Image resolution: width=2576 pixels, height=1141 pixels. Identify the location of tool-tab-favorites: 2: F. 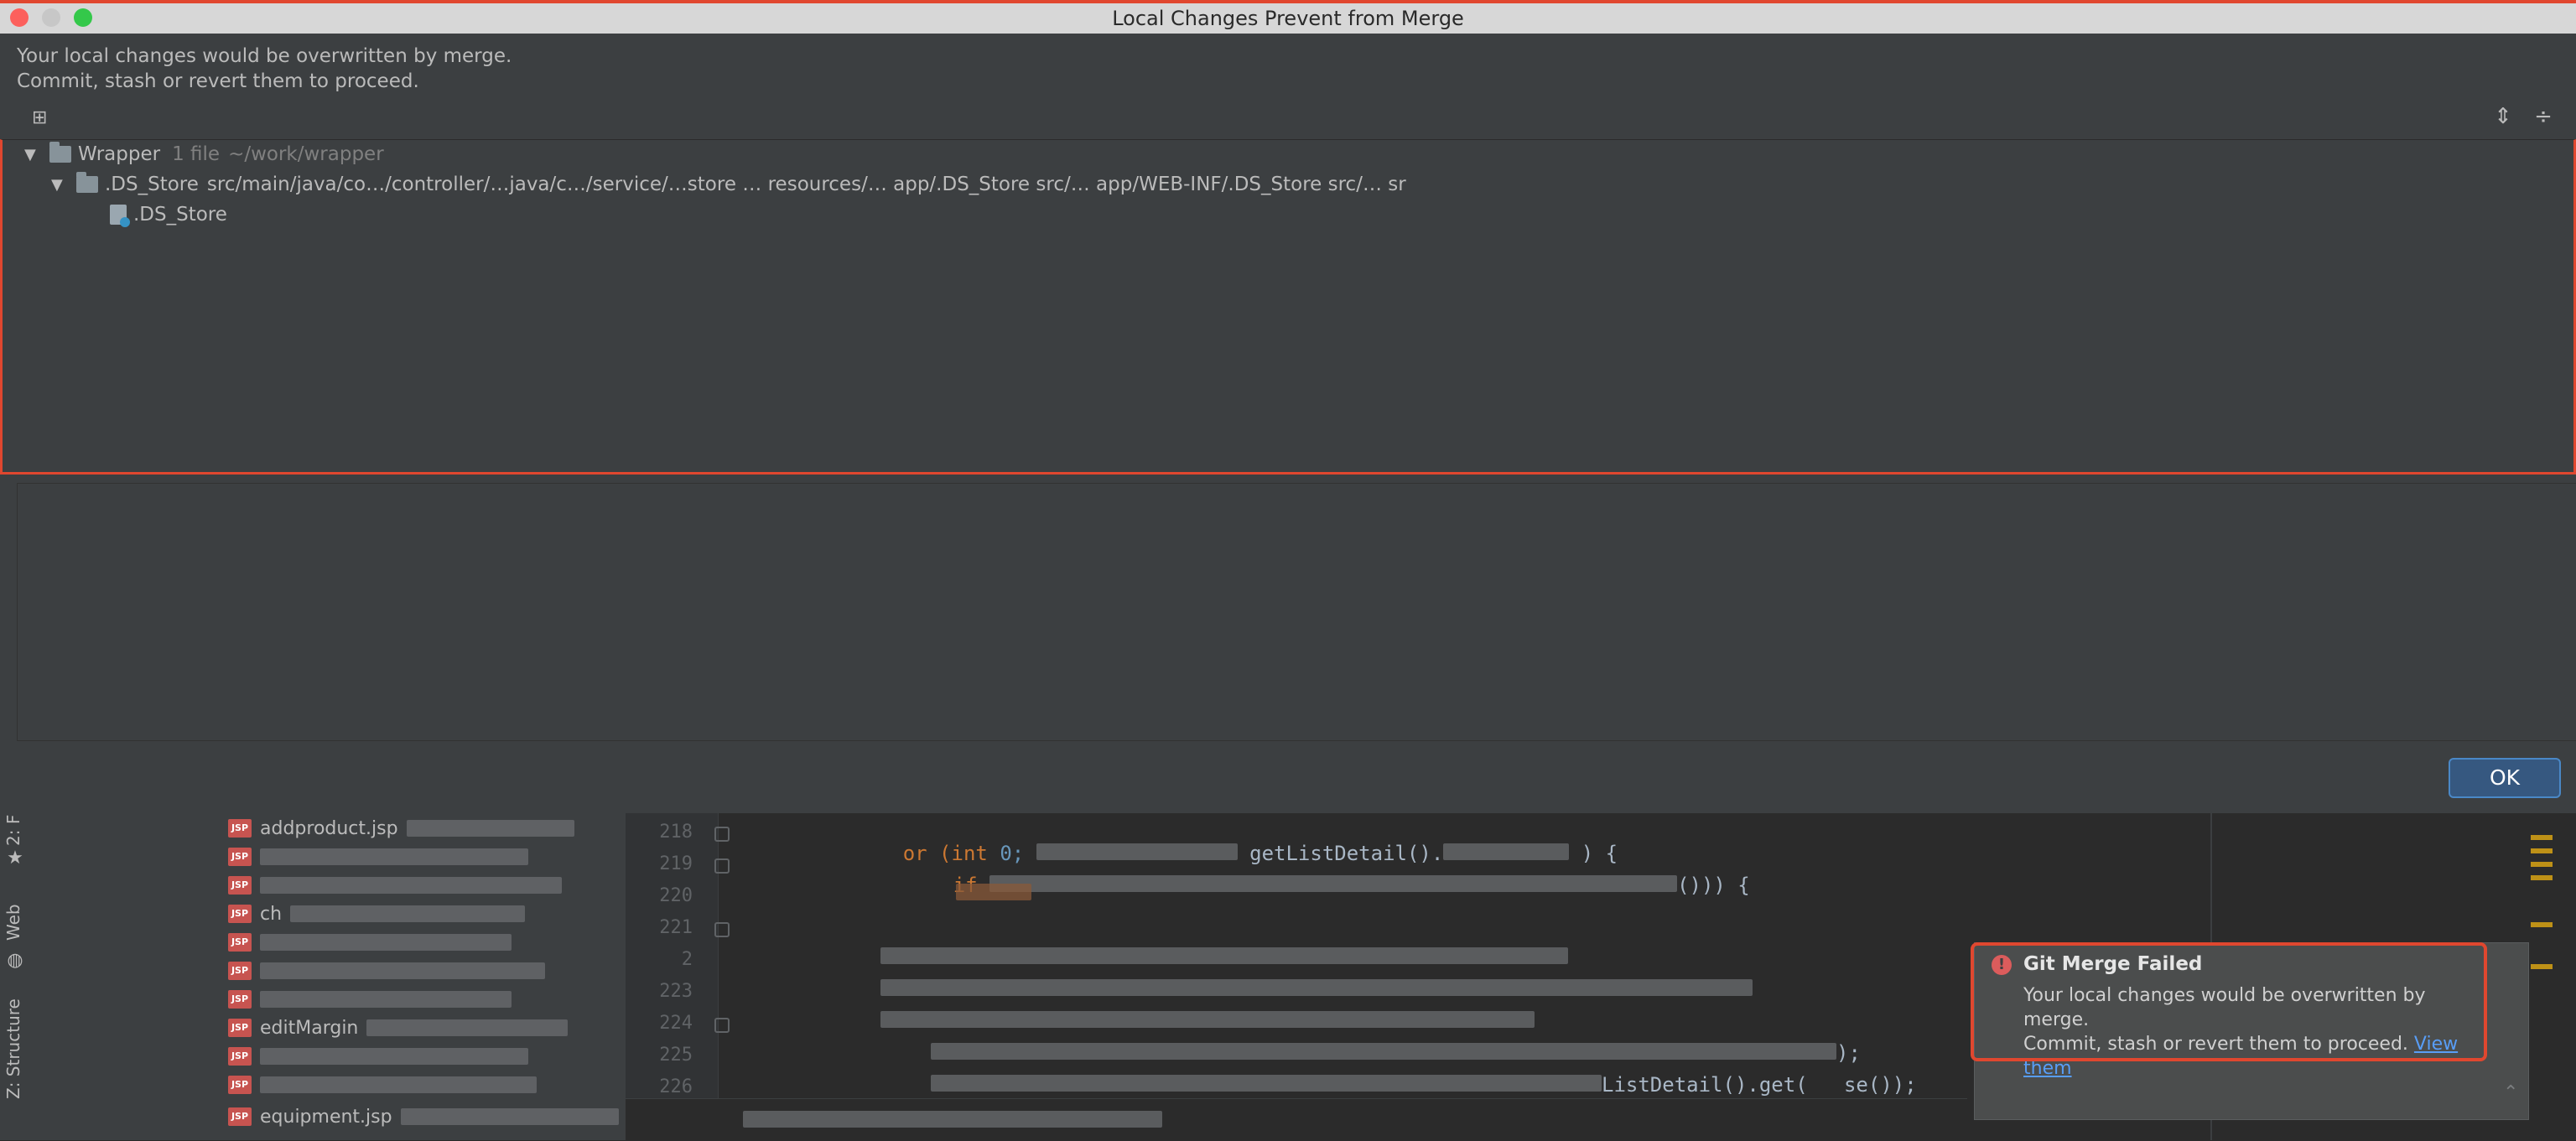
(15, 830).